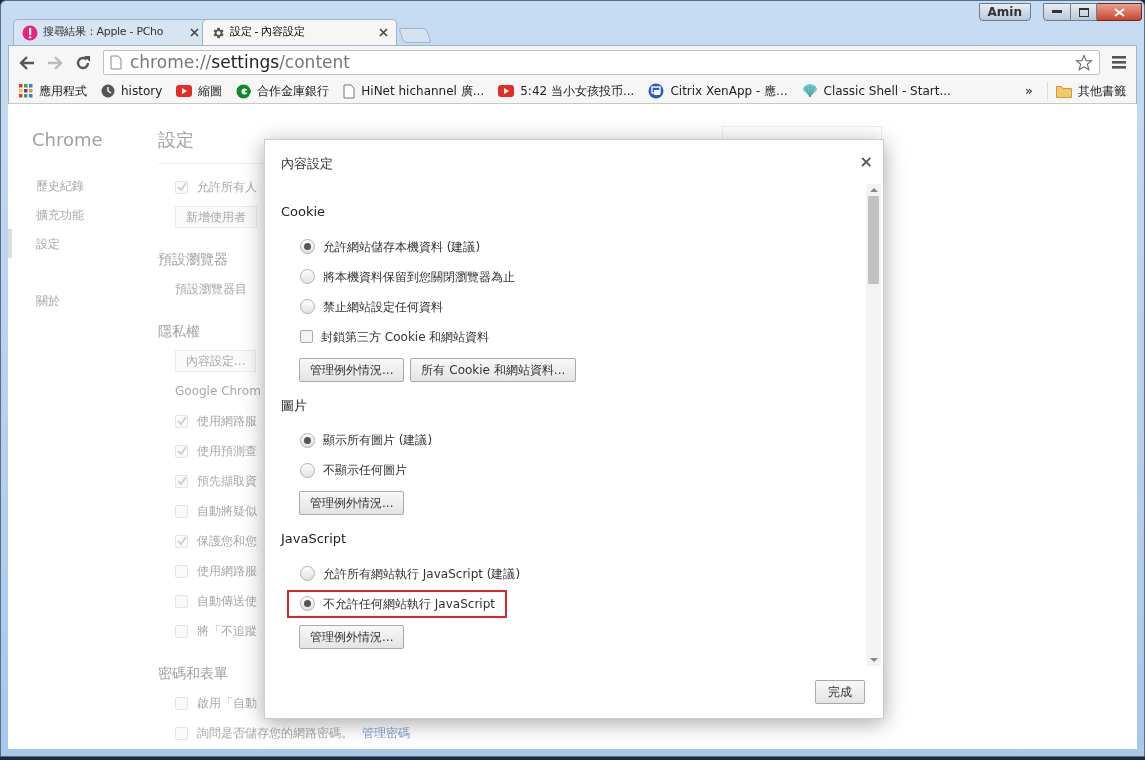 The image size is (1145, 760). Describe the element at coordinates (67, 140) in the screenshot. I see `sidebar-title: Chrome` at that location.